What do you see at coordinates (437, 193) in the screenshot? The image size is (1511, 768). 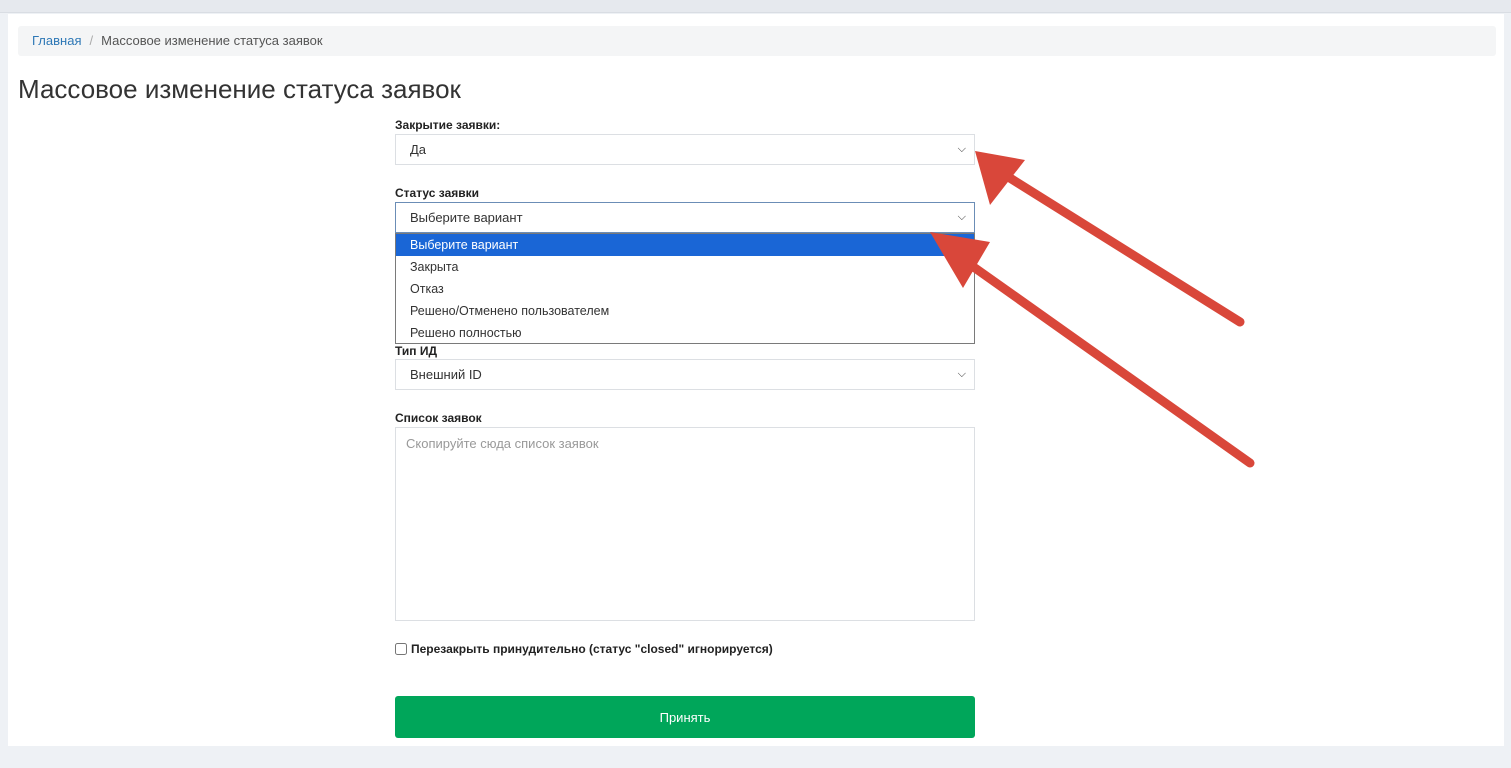 I see `status-label: Статус заявки` at bounding box center [437, 193].